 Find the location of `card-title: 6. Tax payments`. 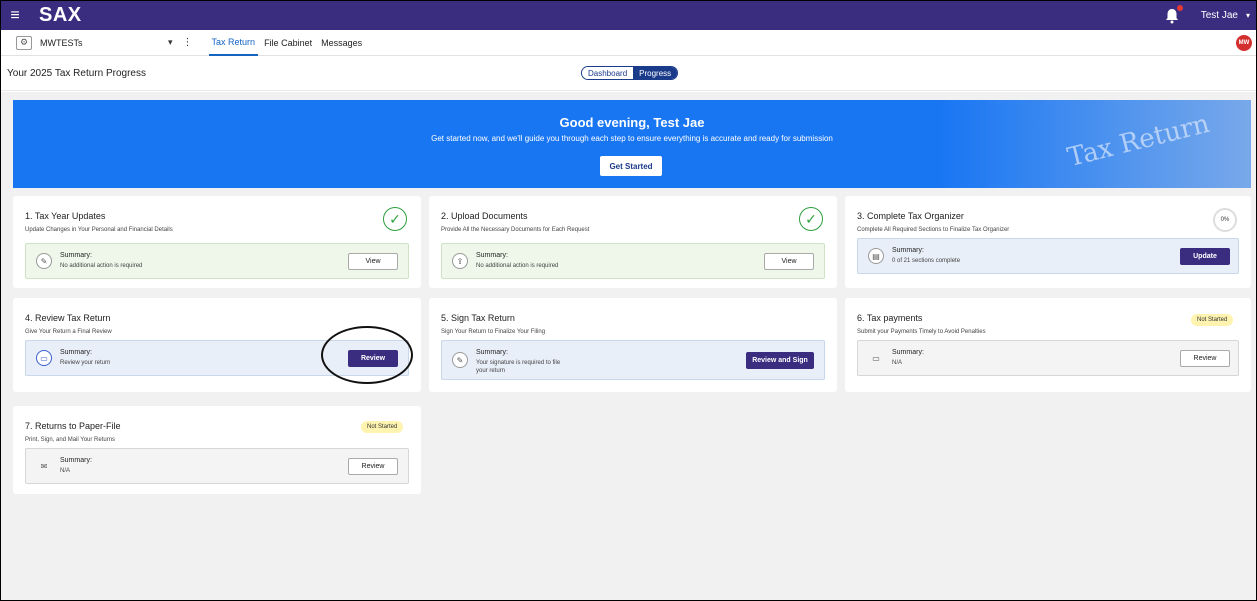

card-title: 6. Tax payments is located at coordinates (890, 318).